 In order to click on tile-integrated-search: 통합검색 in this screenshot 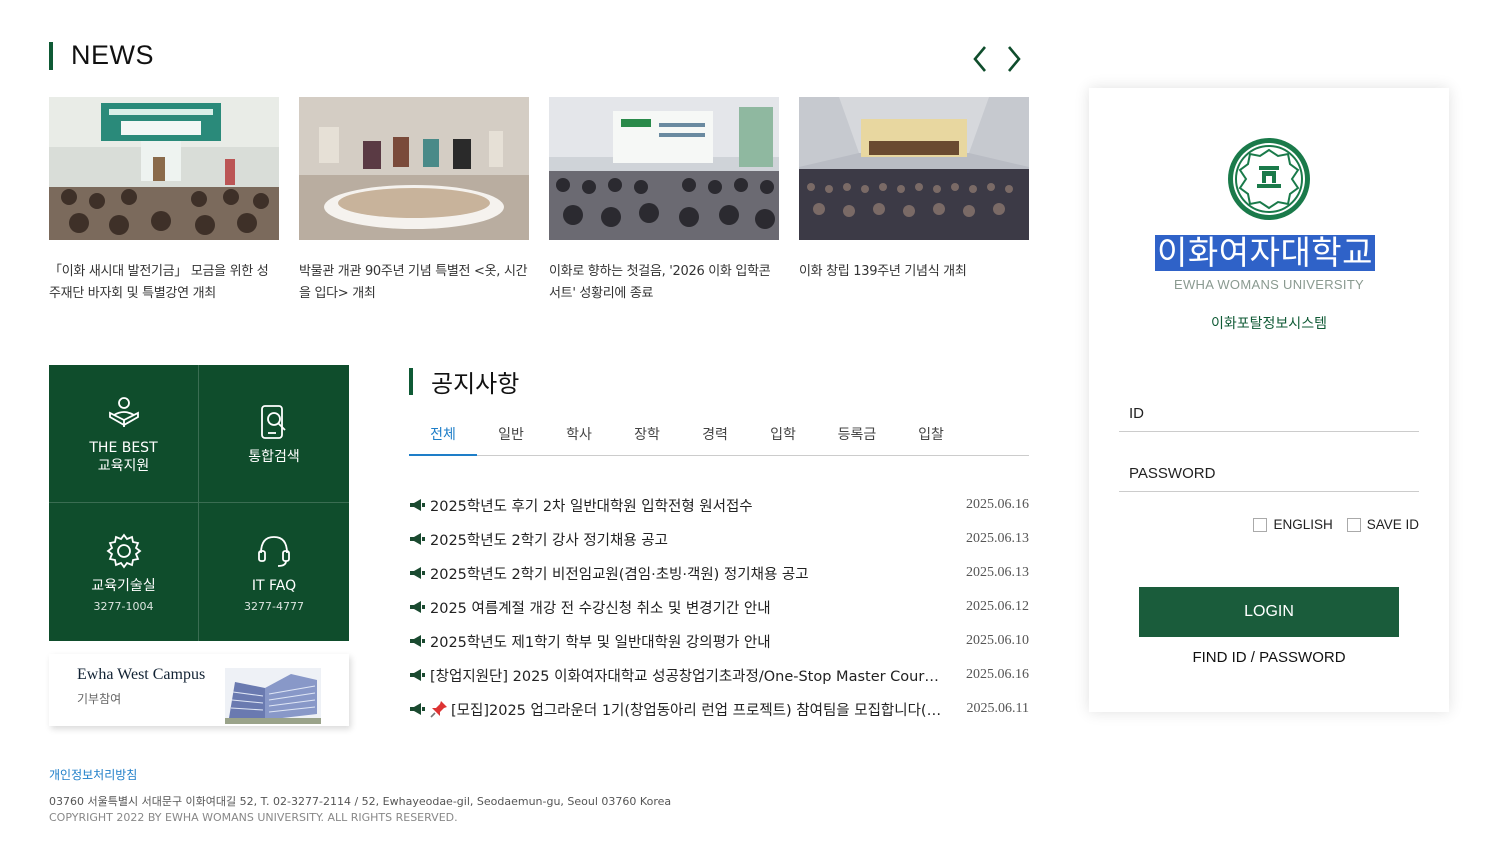, I will do `click(274, 434)`.